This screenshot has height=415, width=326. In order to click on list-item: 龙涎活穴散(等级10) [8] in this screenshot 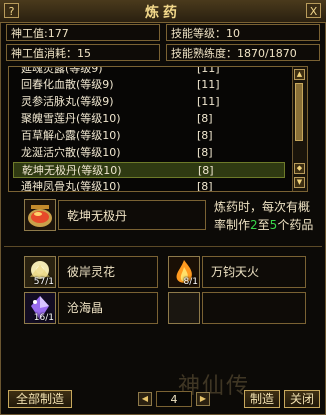, I will do `click(149, 153)`.